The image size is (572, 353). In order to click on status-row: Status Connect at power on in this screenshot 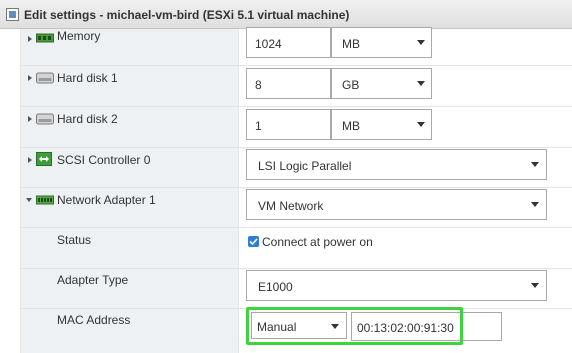, I will do `click(296, 248)`.